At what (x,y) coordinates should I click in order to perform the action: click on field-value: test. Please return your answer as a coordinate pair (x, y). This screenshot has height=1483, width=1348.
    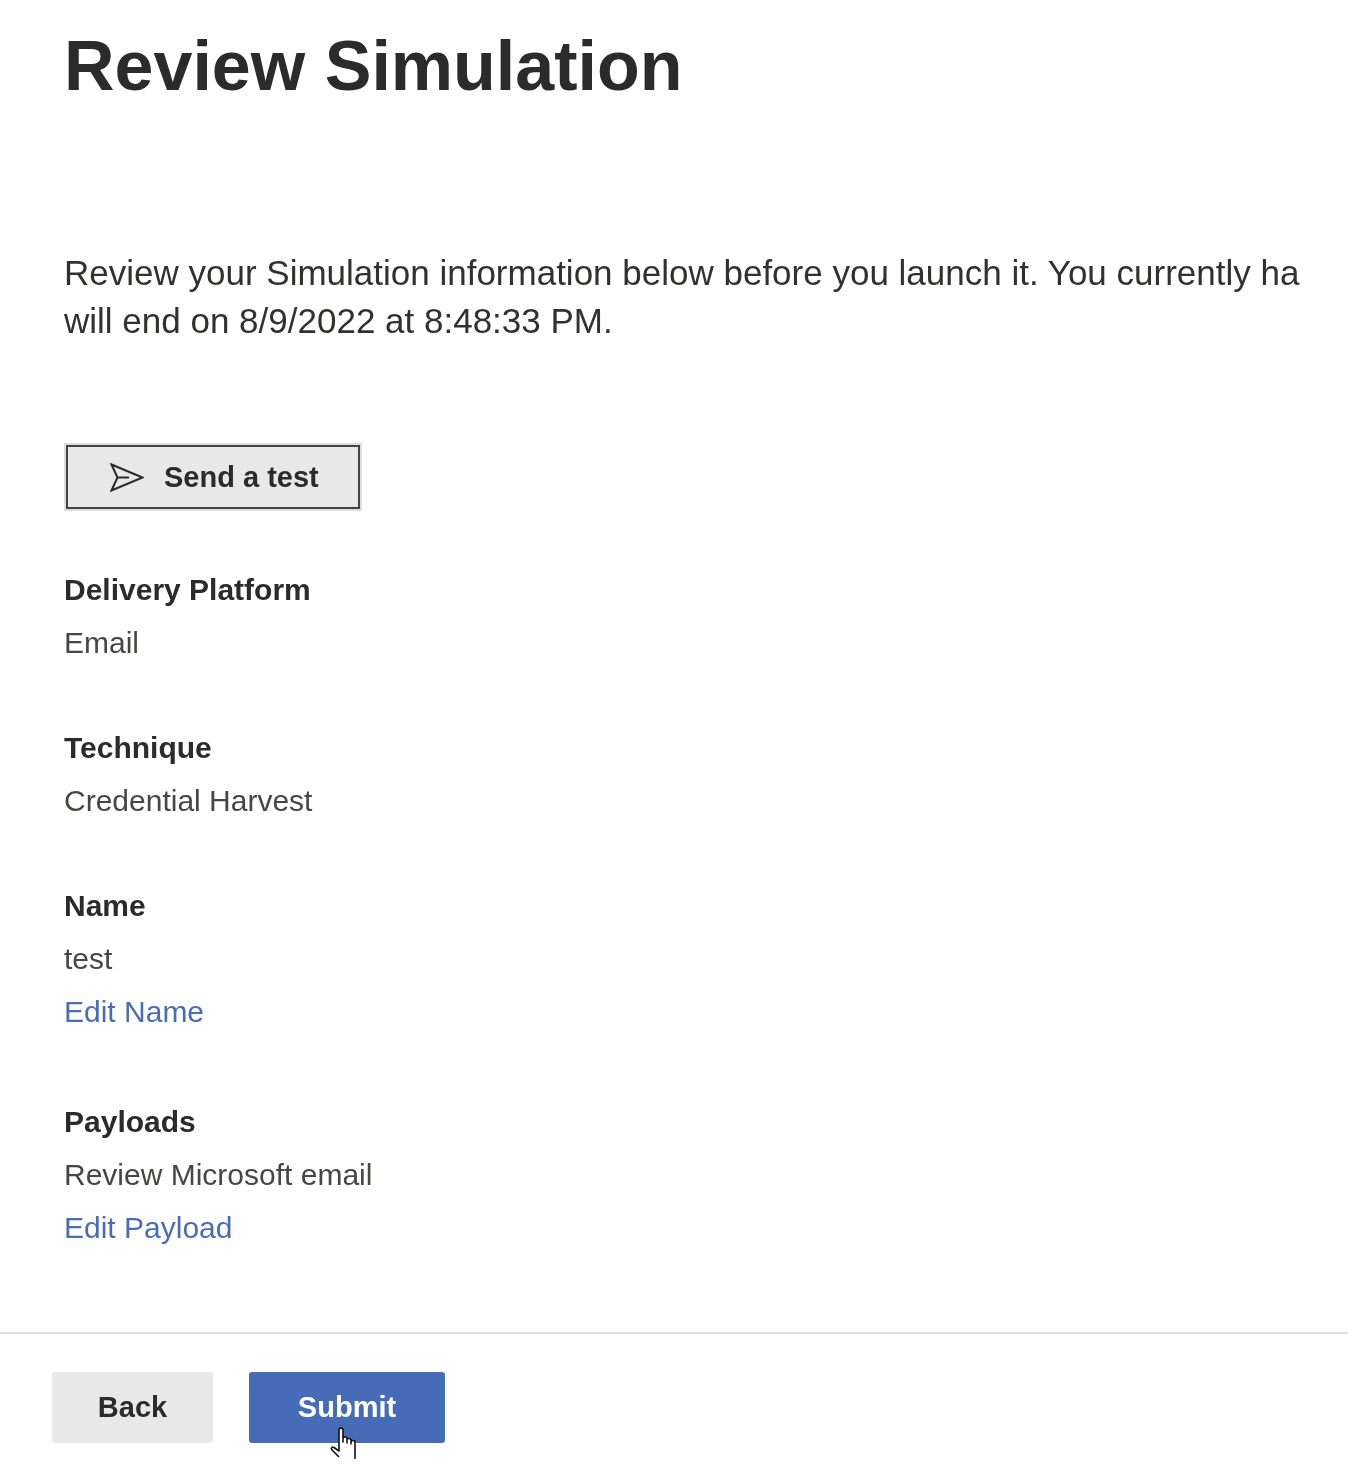
    Looking at the image, I should click on (88, 959).